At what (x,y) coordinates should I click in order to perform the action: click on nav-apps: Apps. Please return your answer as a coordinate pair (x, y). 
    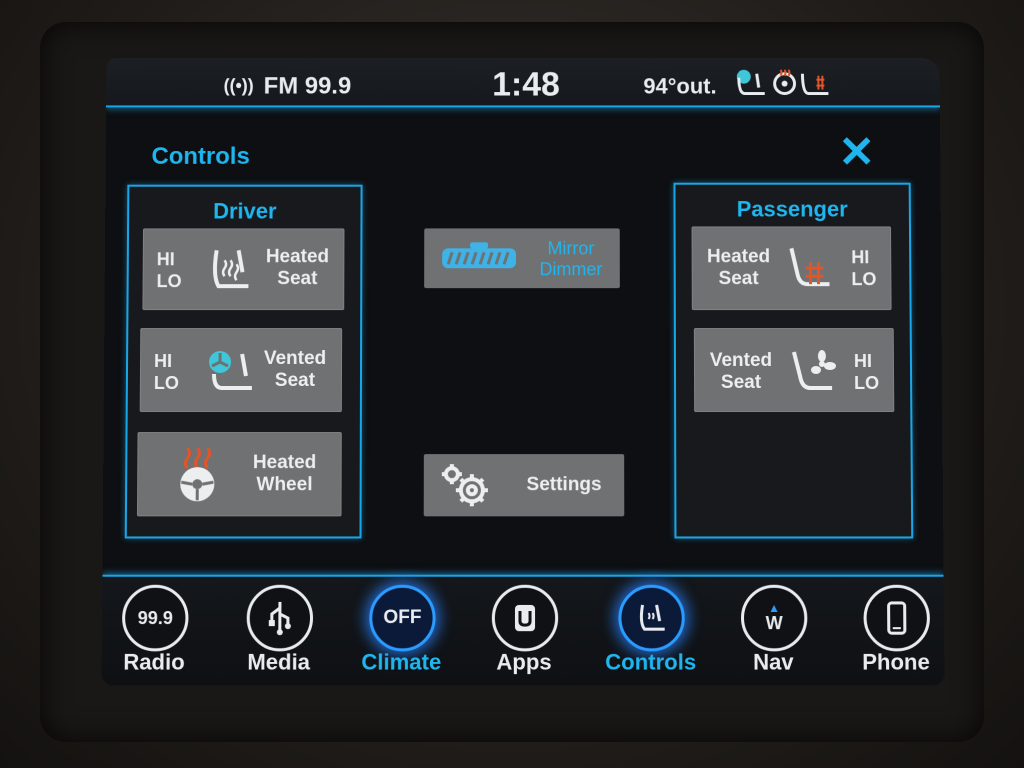
    Looking at the image, I should click on (524, 633).